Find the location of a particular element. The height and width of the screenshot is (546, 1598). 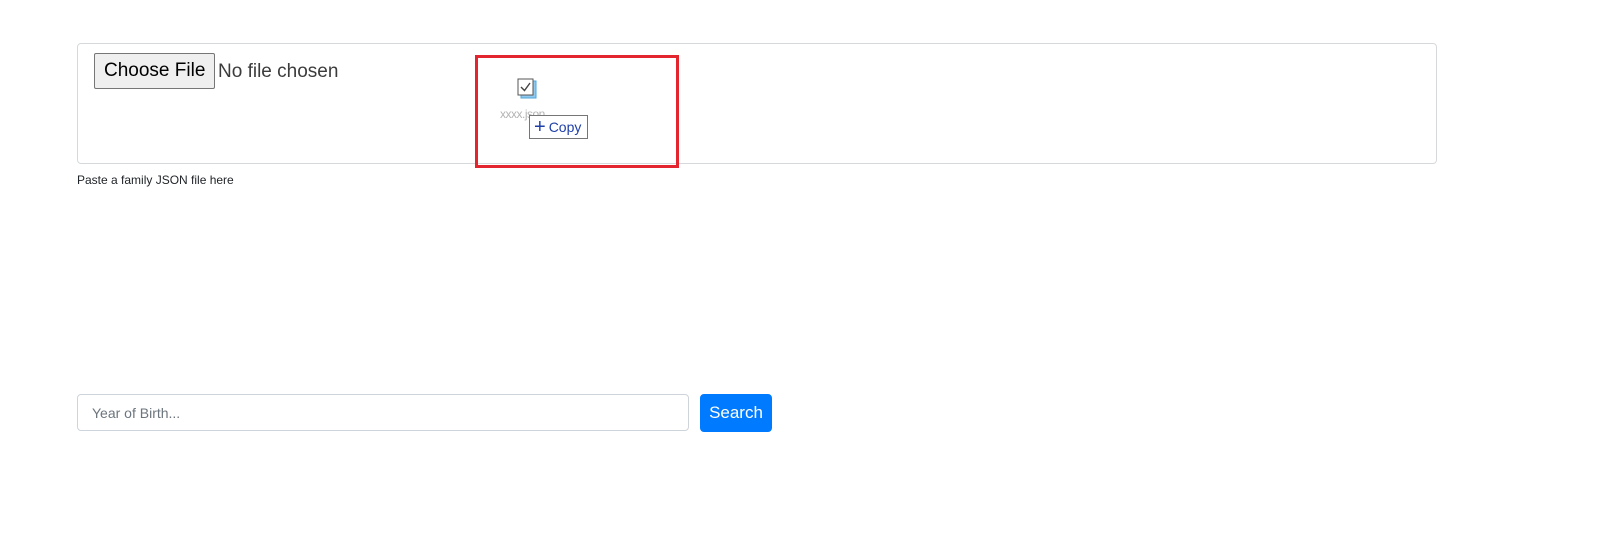

choose-file-button: Choose File is located at coordinates (155, 71).